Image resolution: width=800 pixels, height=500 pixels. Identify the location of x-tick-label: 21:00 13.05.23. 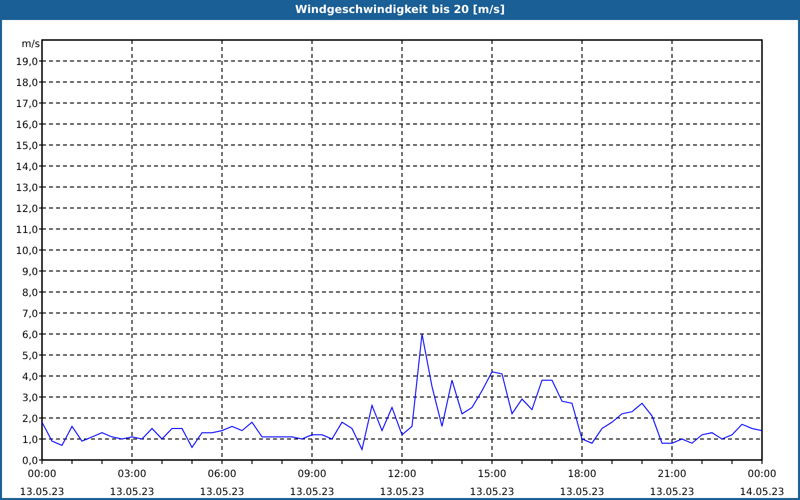
(672, 483).